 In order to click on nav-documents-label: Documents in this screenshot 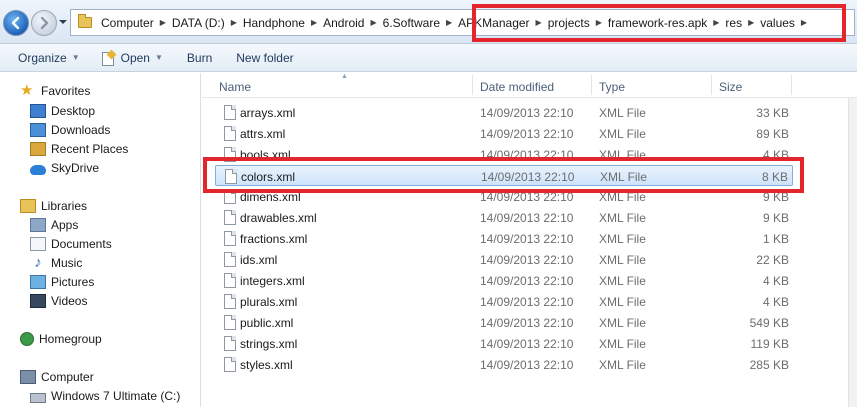, I will do `click(81, 244)`.